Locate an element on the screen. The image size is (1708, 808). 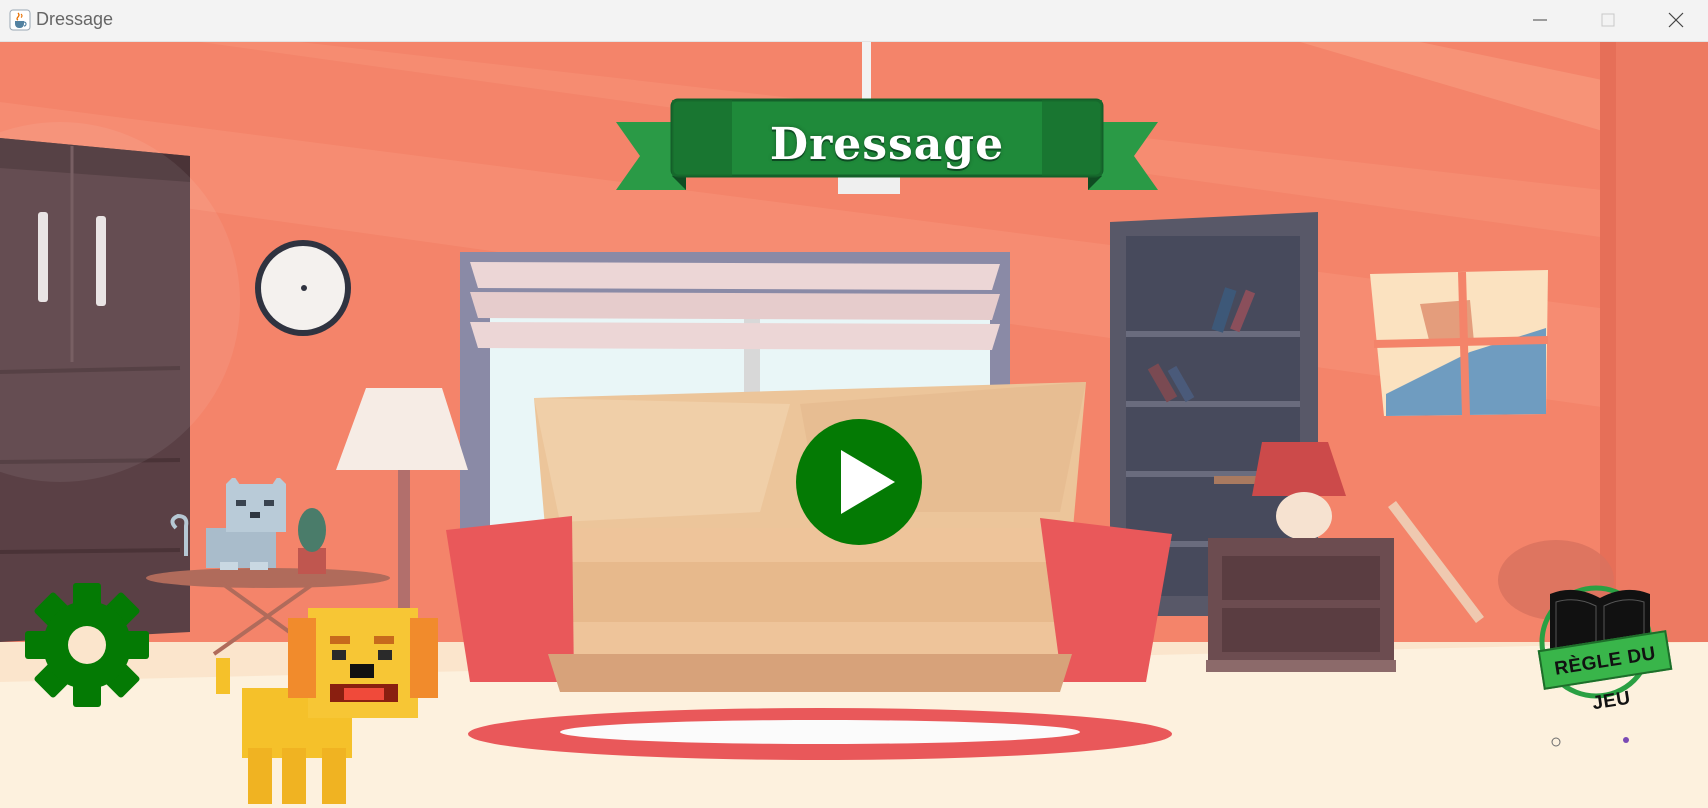
play-button is located at coordinates (859, 482).